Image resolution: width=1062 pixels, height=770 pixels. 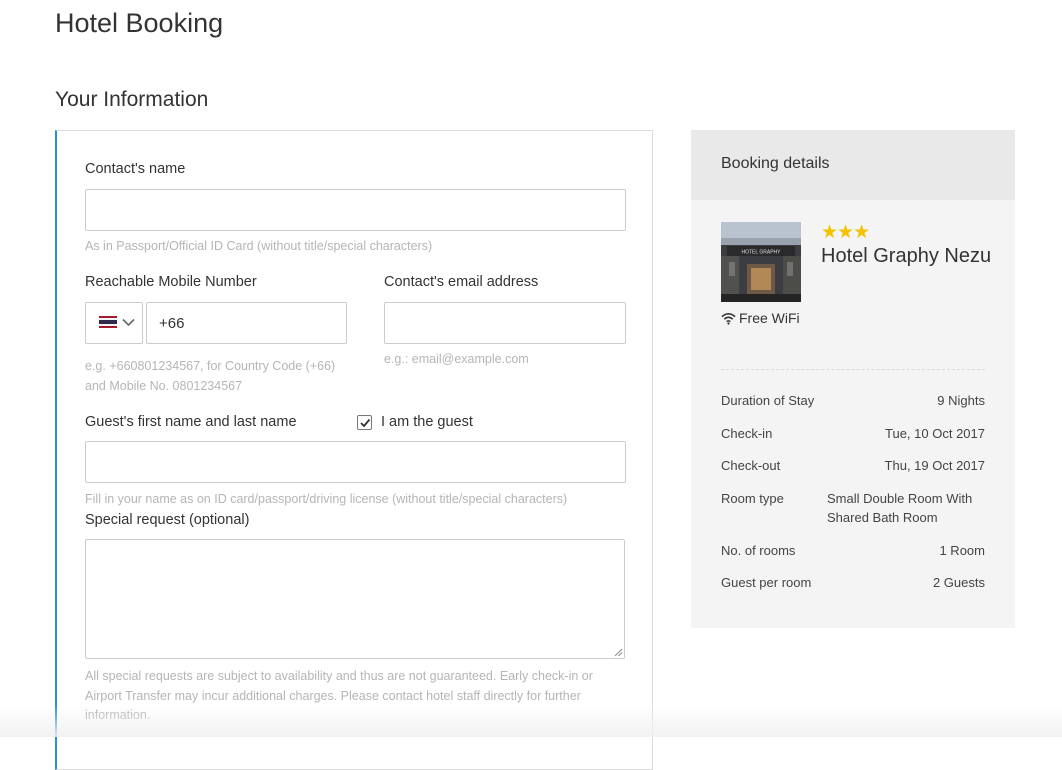 I want to click on wifi-icon, so click(x=728, y=319).